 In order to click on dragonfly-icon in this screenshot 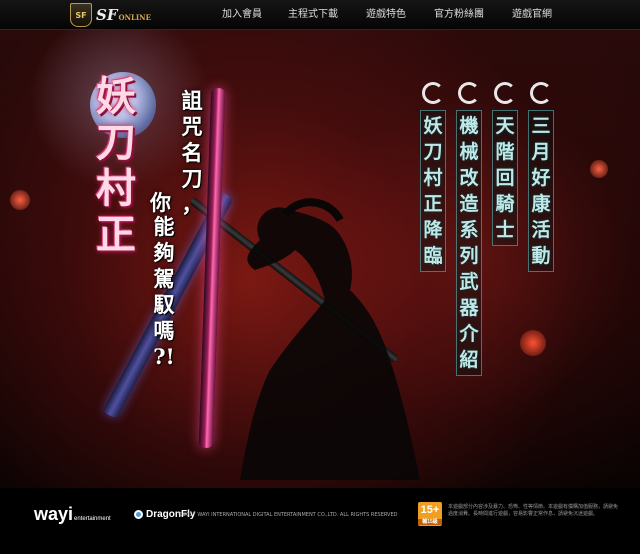, I will do `click(138, 514)`.